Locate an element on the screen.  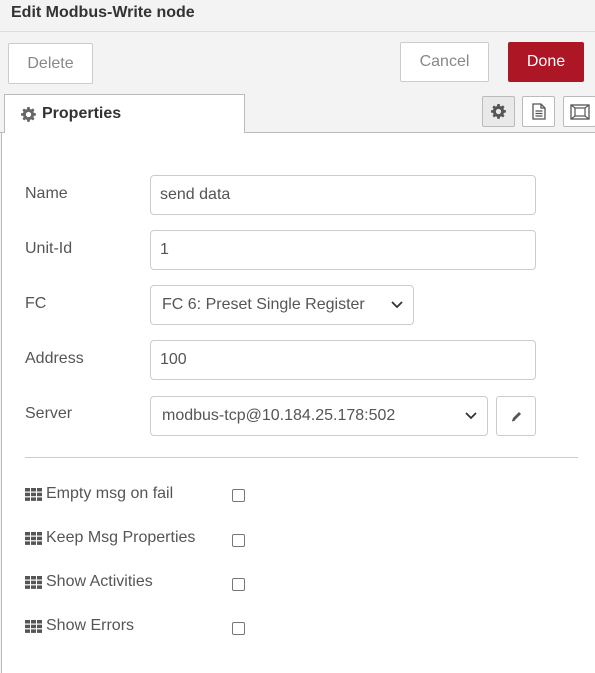
document-icon is located at coordinates (538, 111).